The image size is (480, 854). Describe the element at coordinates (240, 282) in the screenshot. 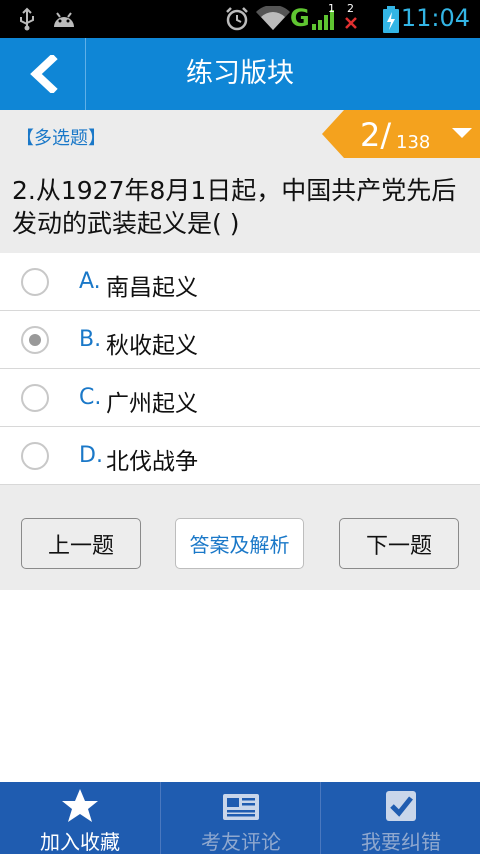

I see `option-a: A. 南昌起义` at that location.